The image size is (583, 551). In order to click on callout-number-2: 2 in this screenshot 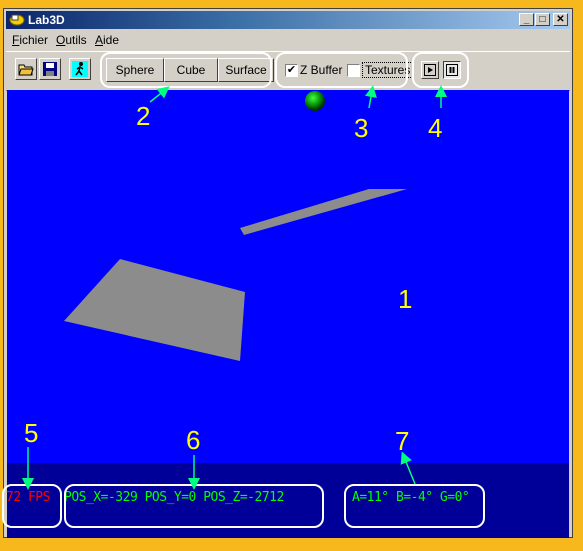, I will do `click(143, 116)`.